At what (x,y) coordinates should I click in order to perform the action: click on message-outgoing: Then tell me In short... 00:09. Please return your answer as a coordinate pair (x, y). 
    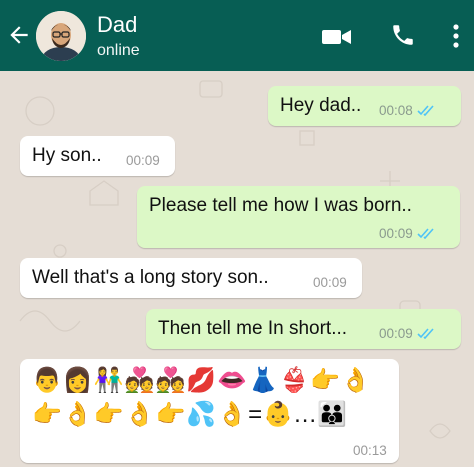
    Looking at the image, I should click on (303, 329).